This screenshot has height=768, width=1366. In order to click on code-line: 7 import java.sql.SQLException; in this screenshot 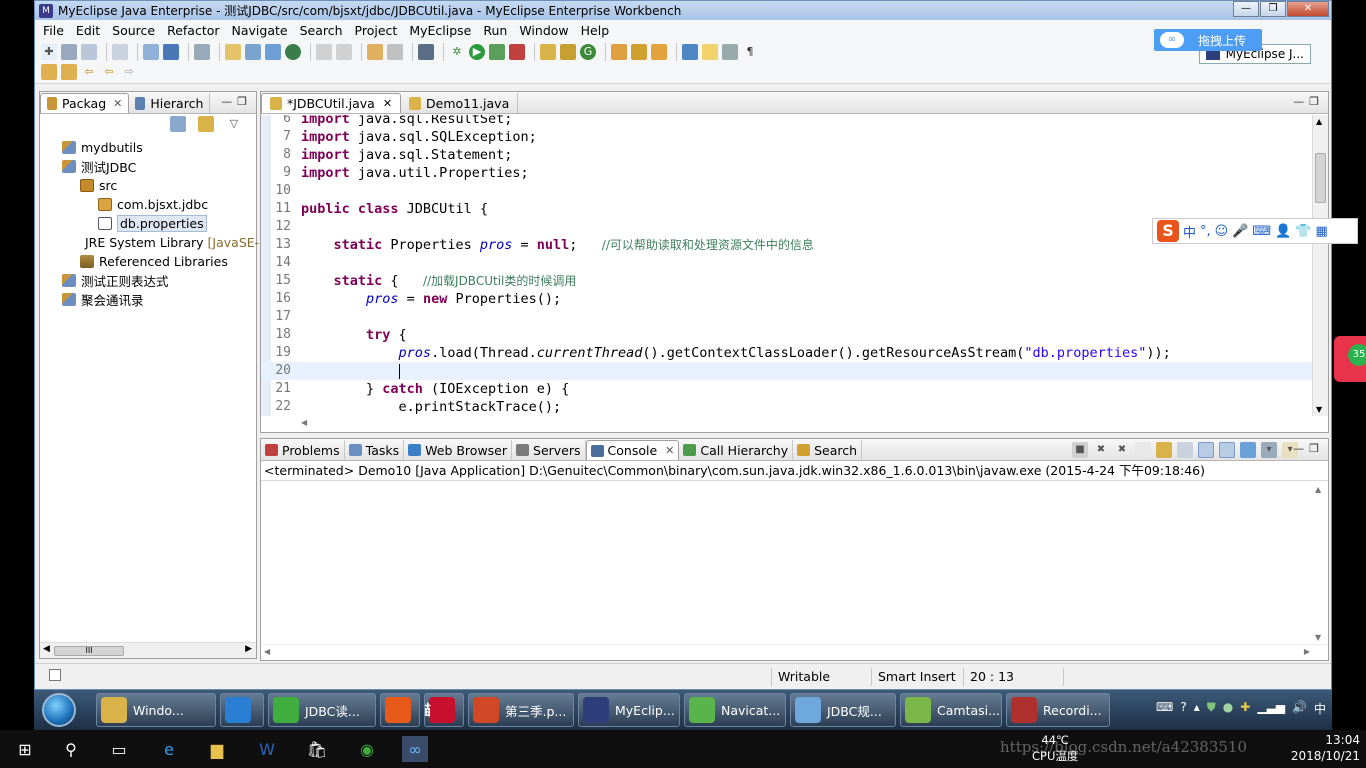, I will do `click(786, 137)`.